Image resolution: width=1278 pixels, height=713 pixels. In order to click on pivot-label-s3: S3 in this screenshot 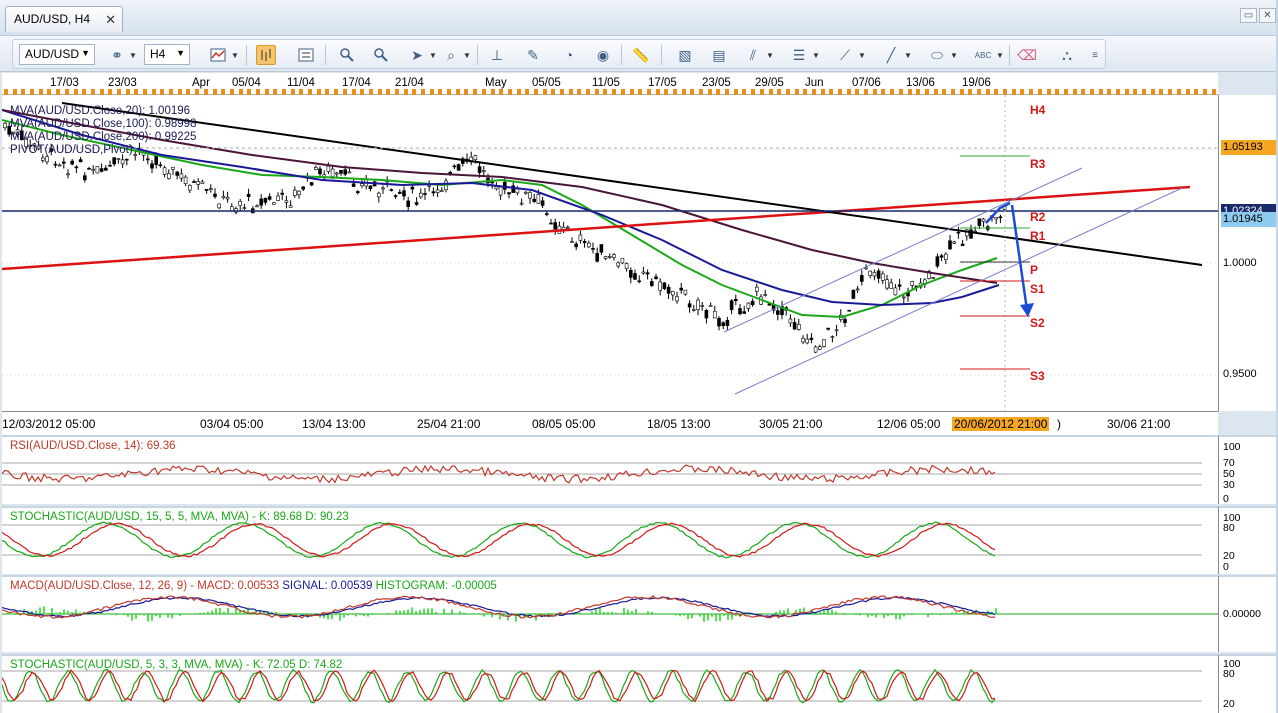, I will do `click(1037, 376)`.